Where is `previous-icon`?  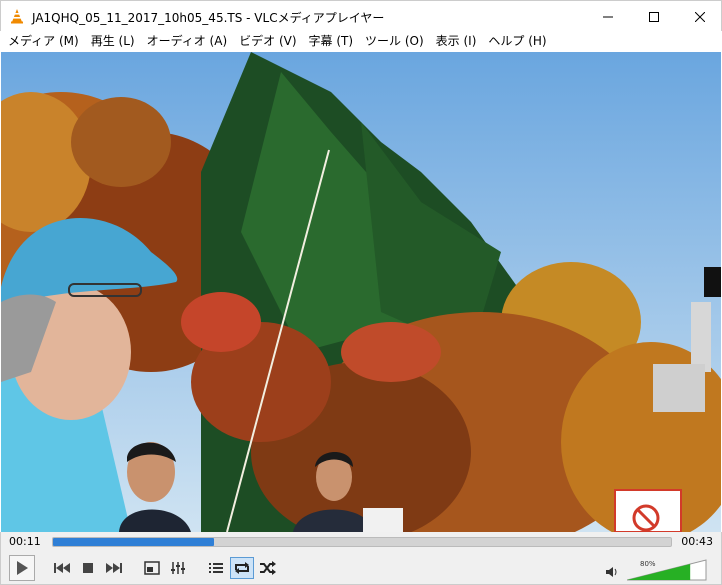
previous-icon is located at coordinates (62, 568).